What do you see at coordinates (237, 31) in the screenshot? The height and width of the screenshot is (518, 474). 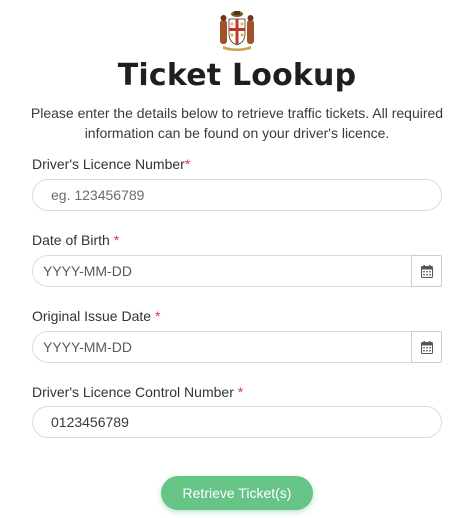 I see `coat-of-arms-icon` at bounding box center [237, 31].